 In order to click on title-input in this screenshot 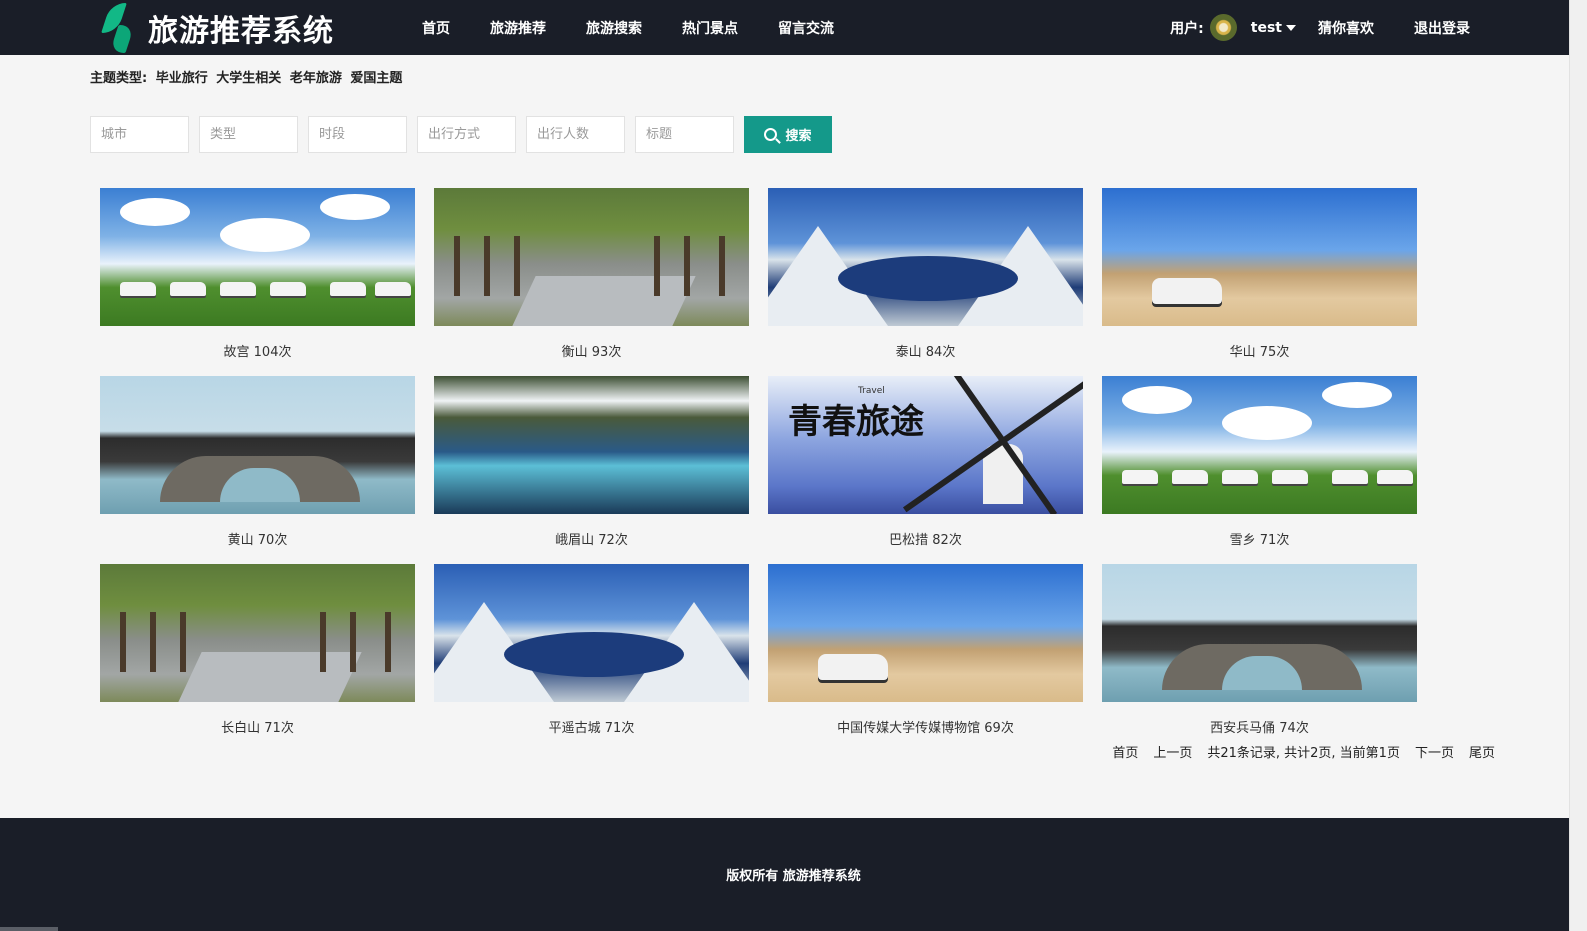, I will do `click(684, 134)`.